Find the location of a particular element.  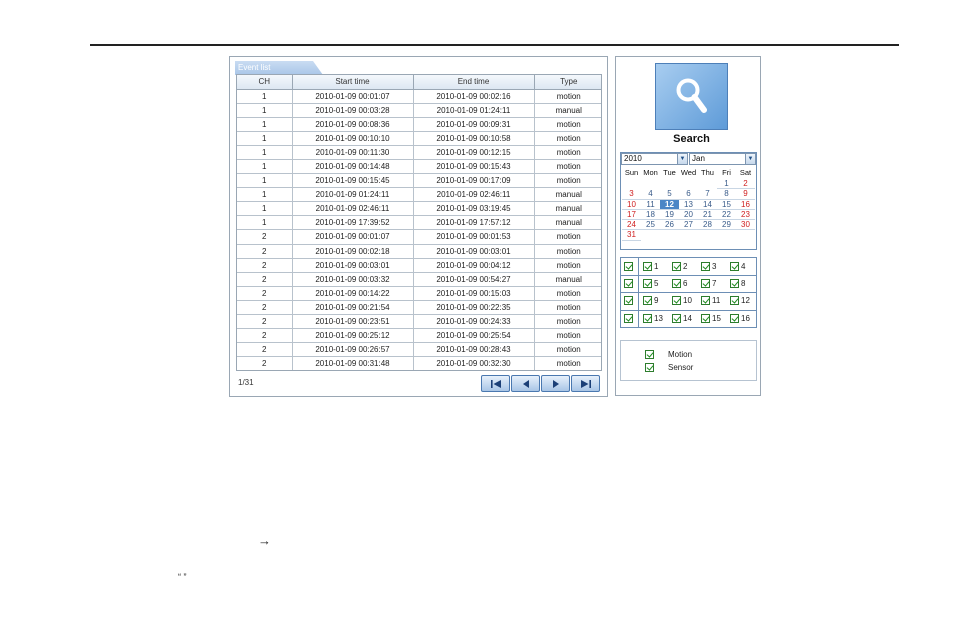

channel-option: 13 is located at coordinates (653, 318).